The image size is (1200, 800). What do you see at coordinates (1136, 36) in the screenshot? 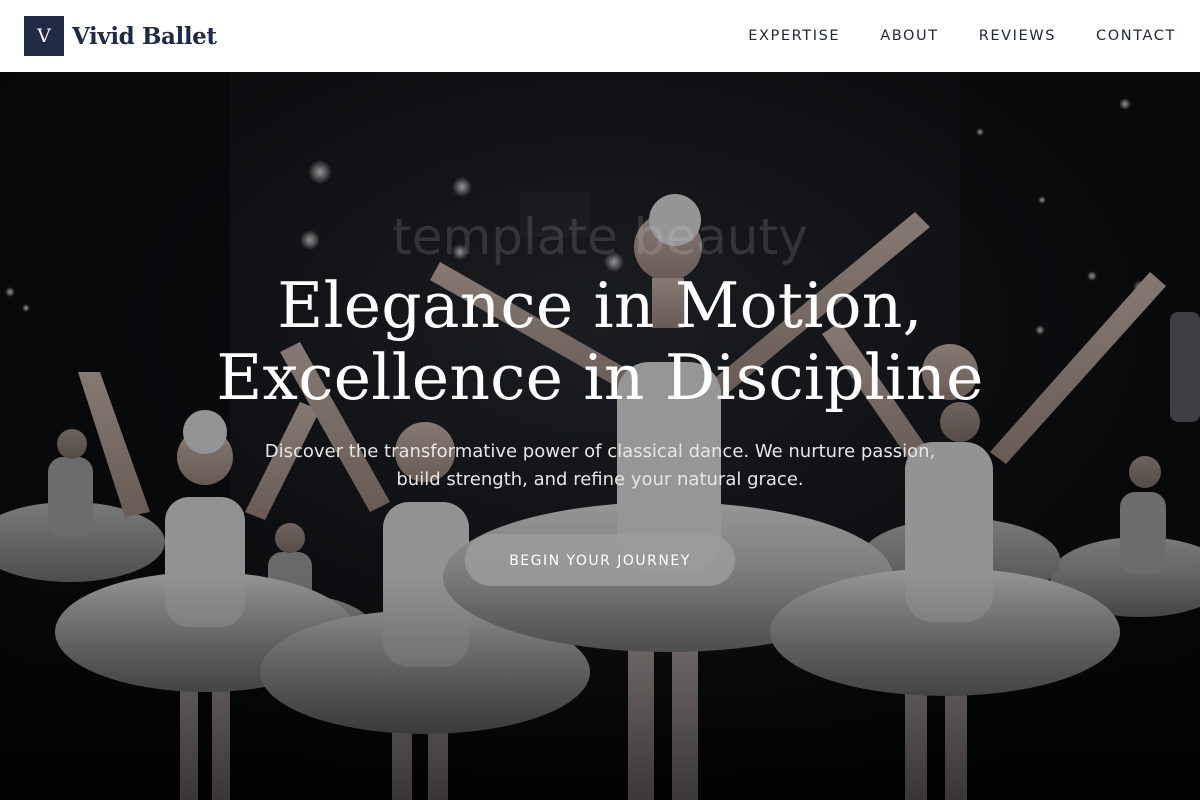
I see `nav-link-contact: CONTACT` at bounding box center [1136, 36].